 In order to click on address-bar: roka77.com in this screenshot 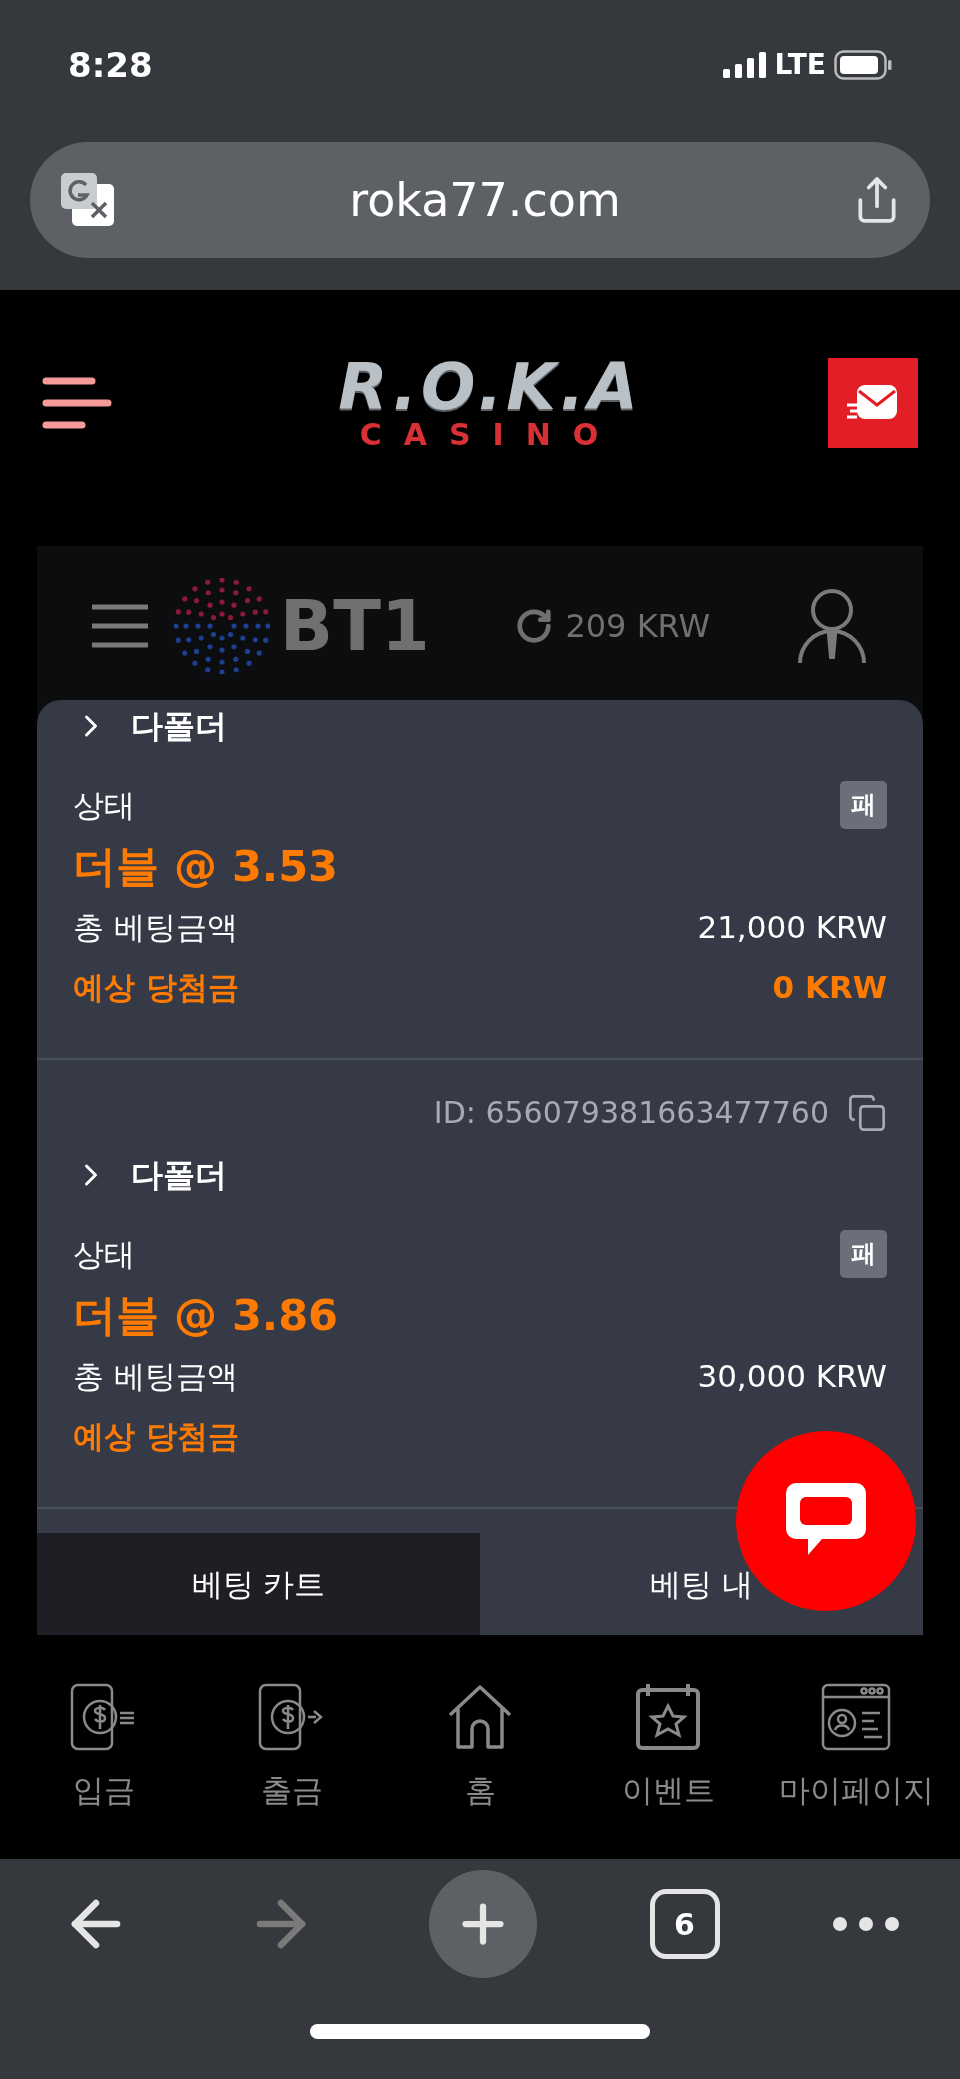, I will do `click(480, 200)`.